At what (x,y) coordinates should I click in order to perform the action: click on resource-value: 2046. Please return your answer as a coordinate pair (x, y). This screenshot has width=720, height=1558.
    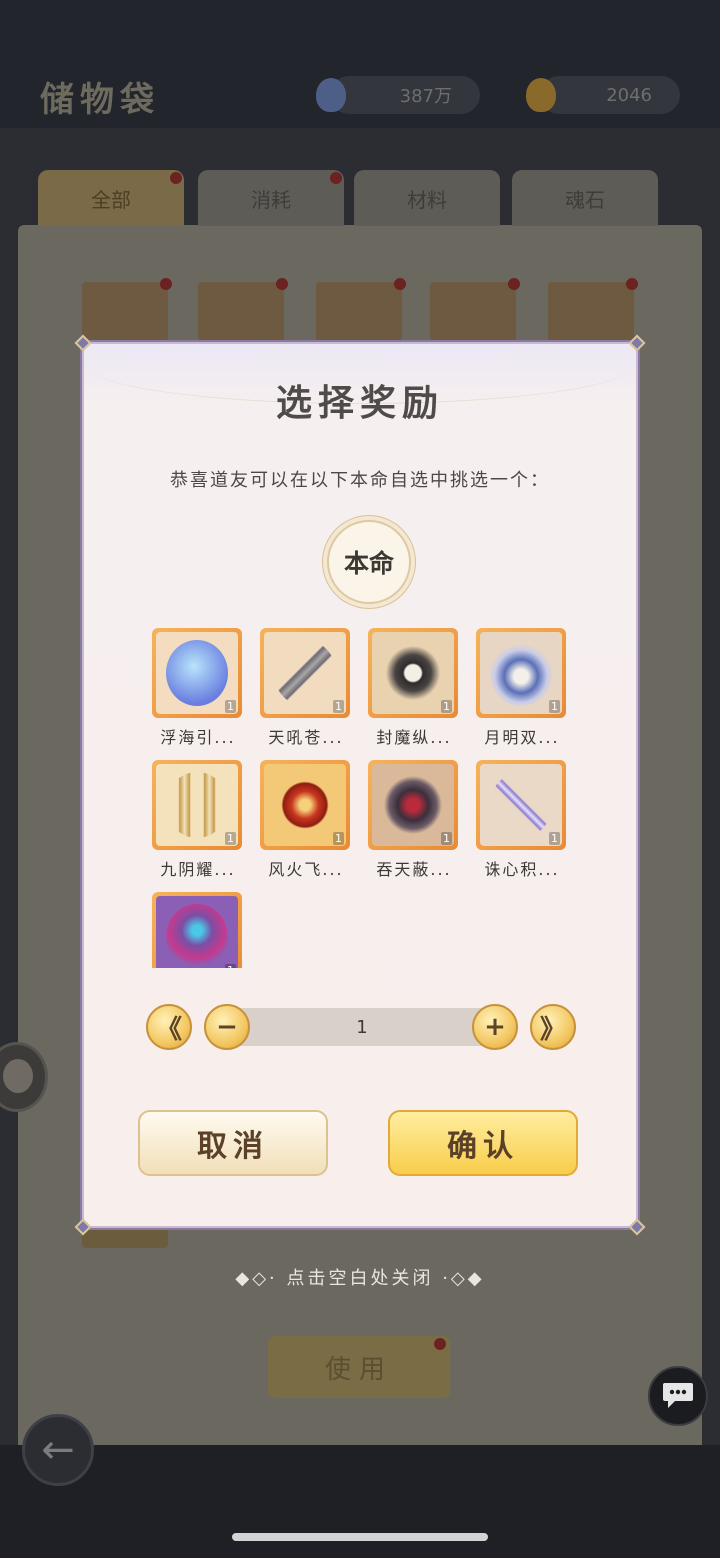
    Looking at the image, I should click on (629, 95).